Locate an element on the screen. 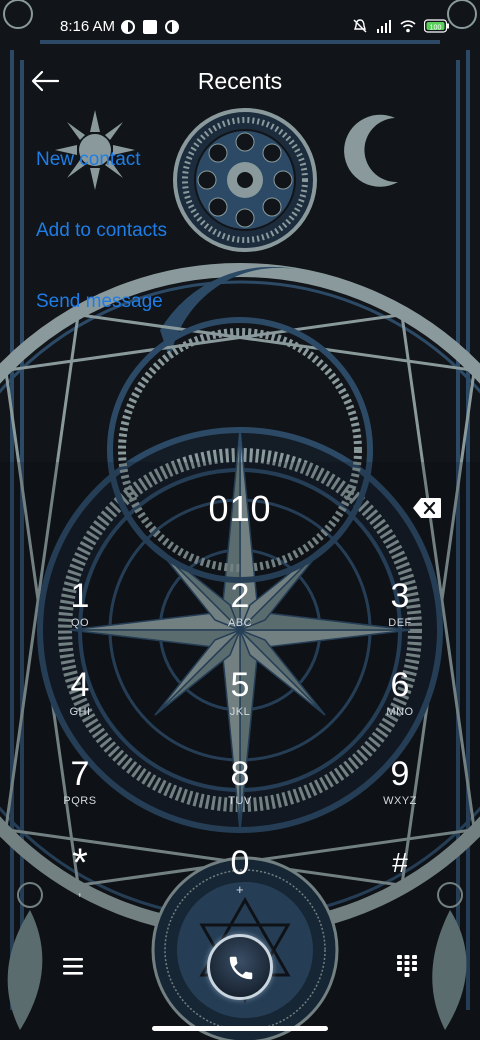  key-digit: 7 is located at coordinates (80, 774).